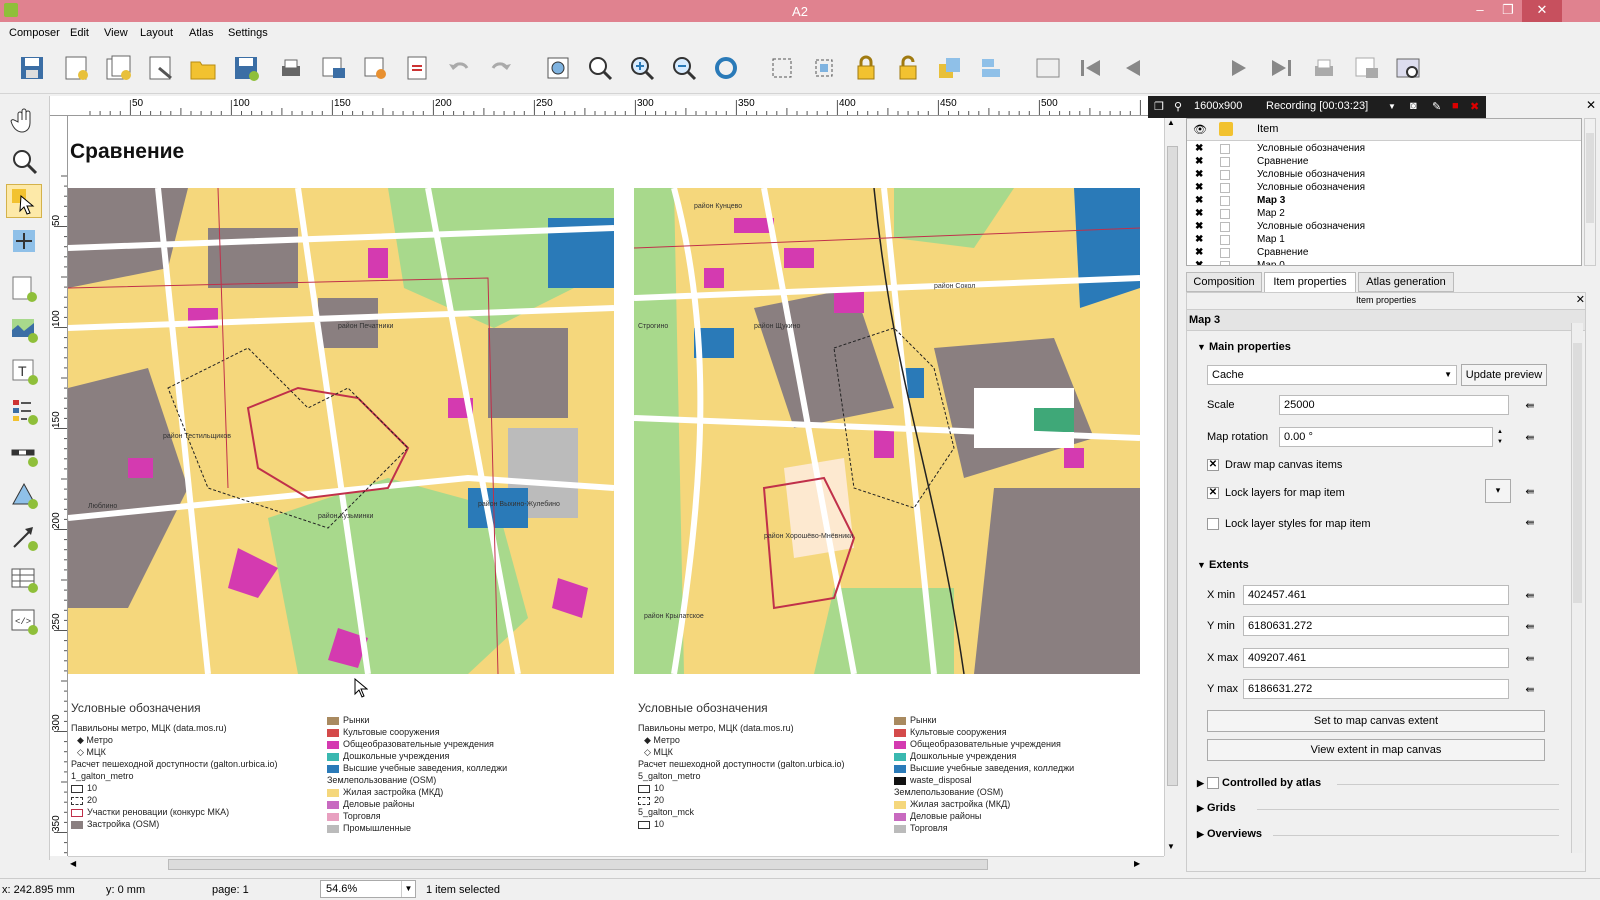 The image size is (1600, 900). I want to click on close-items-panel-icon: ✕, so click(1591, 105).